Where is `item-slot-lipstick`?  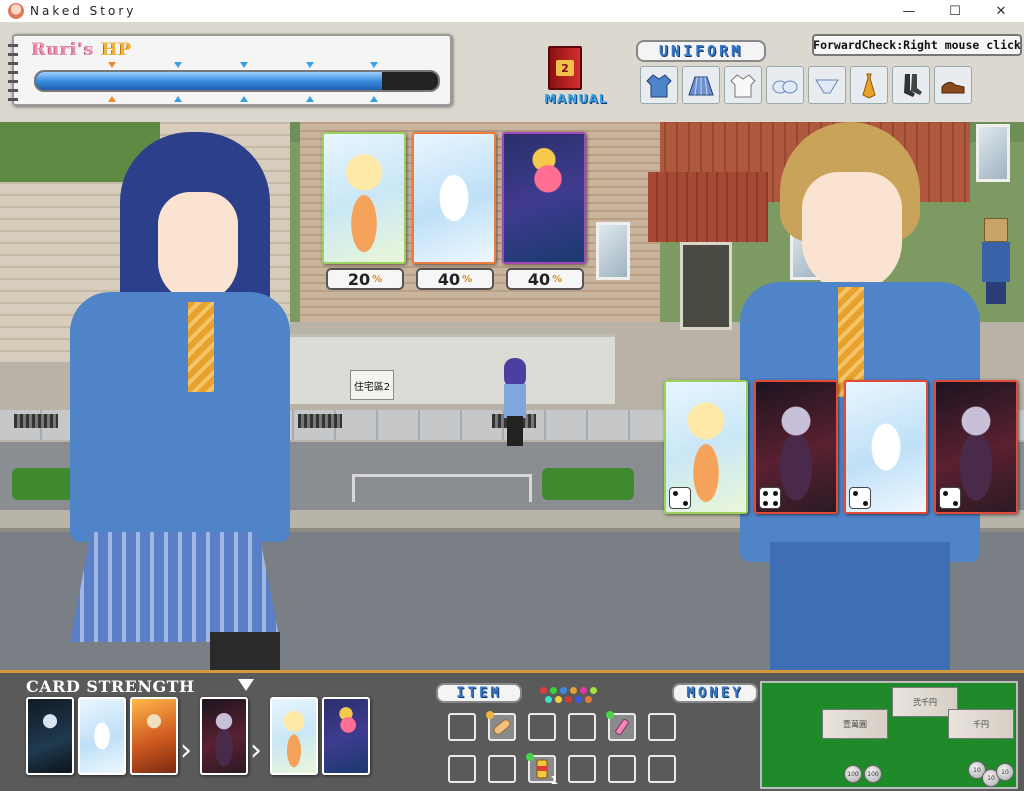 item-slot-lipstick is located at coordinates (621, 726).